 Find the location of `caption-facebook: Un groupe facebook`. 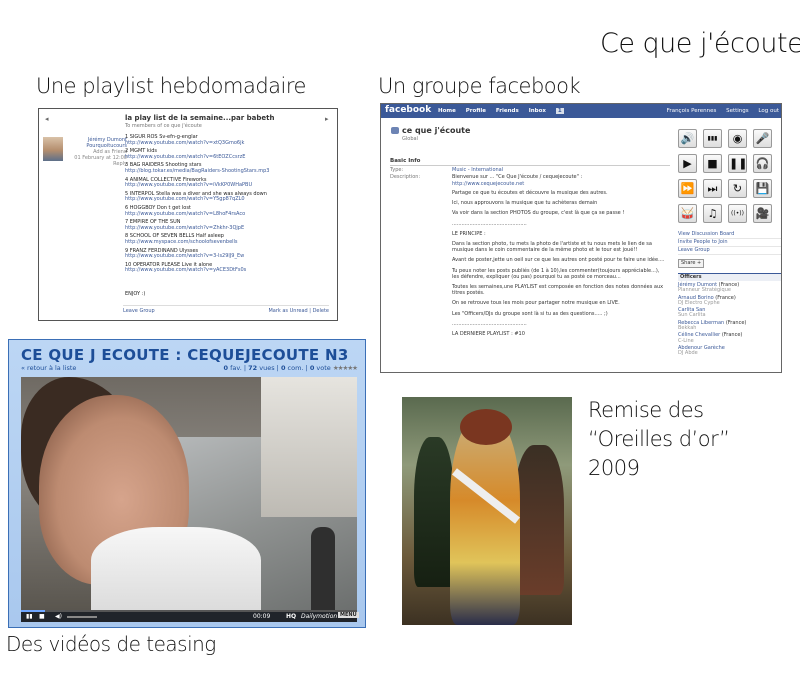

caption-facebook: Un groupe facebook is located at coordinates (479, 86).